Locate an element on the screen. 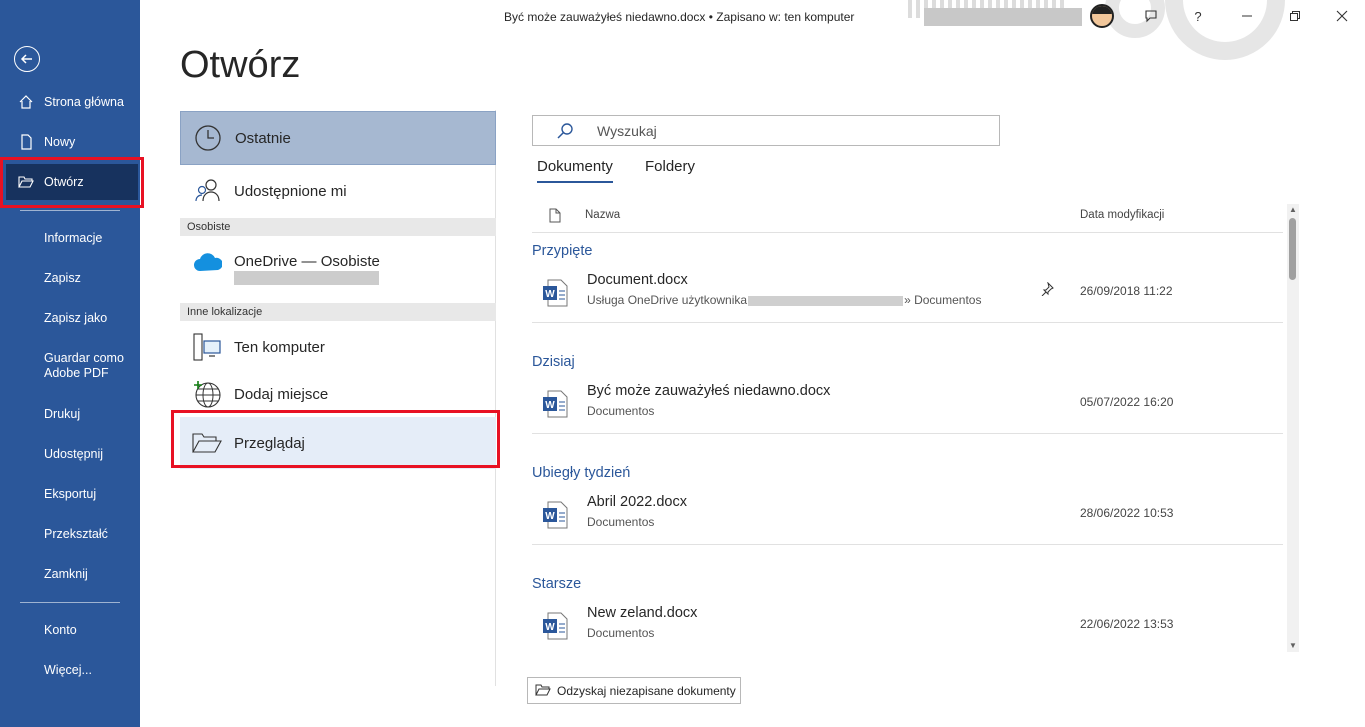  file-modified-date: 26/09/2018 11:22 is located at coordinates (1126, 291).